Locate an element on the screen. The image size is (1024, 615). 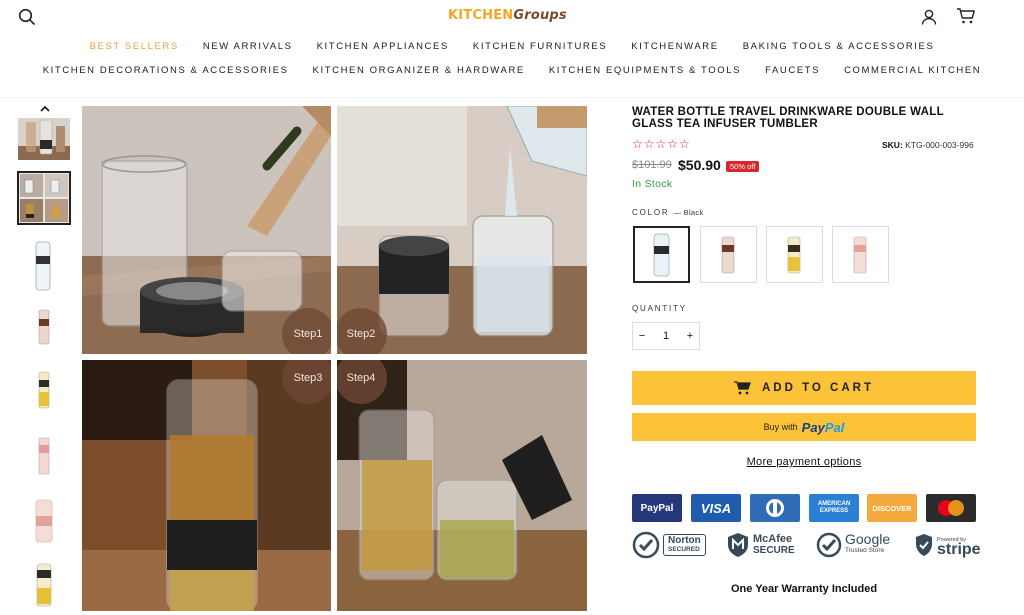
nav-baking-tools: BAKING TOOLS & ACCESSORIES is located at coordinates (839, 46).